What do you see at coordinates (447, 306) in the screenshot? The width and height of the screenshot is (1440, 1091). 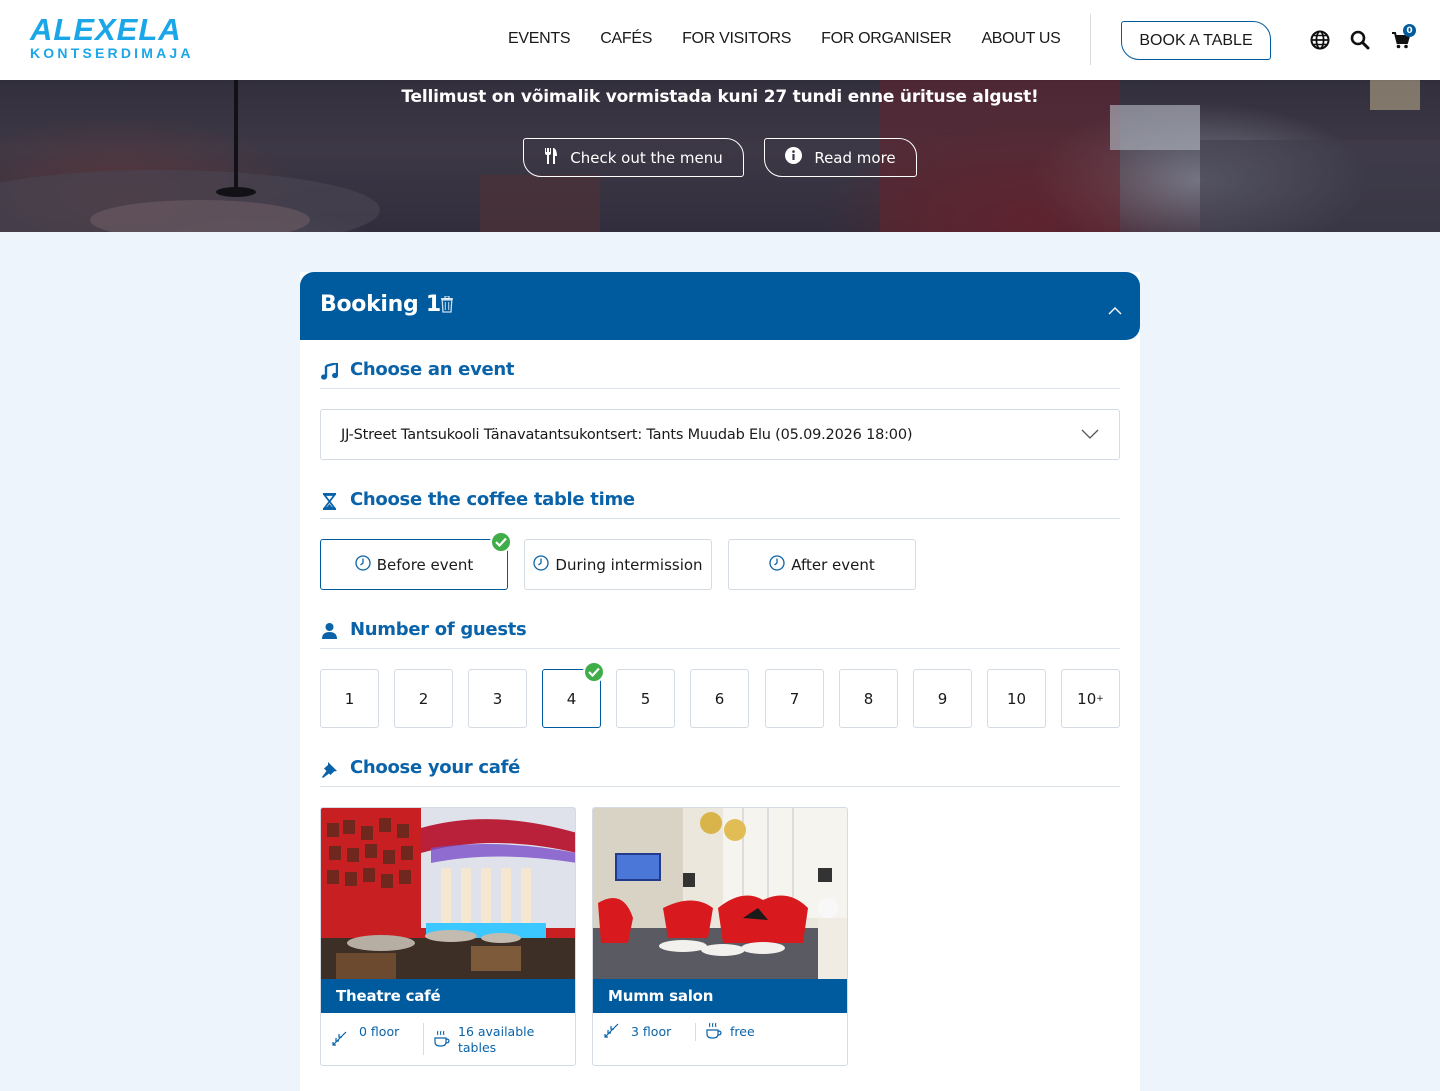 I see `trash-icon` at bounding box center [447, 306].